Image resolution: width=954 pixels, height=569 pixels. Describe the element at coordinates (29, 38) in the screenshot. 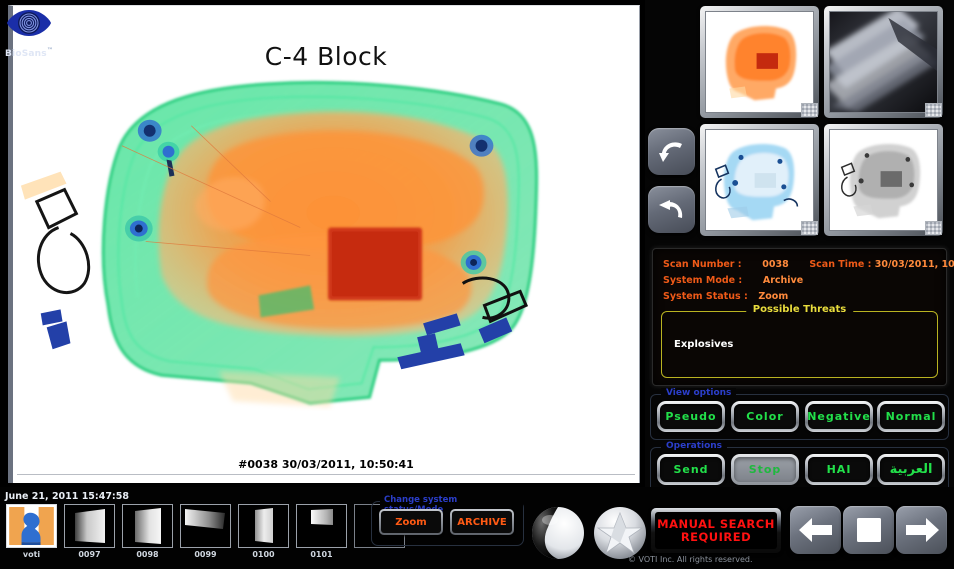

I see `brand-logo: BioSans™` at that location.